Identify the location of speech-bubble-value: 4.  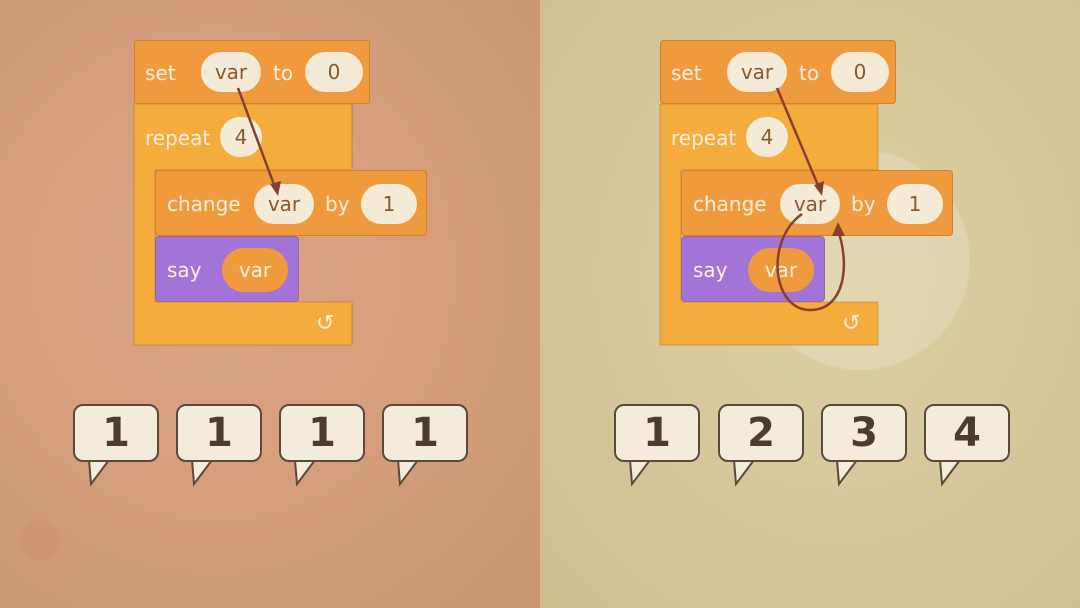
(967, 433).